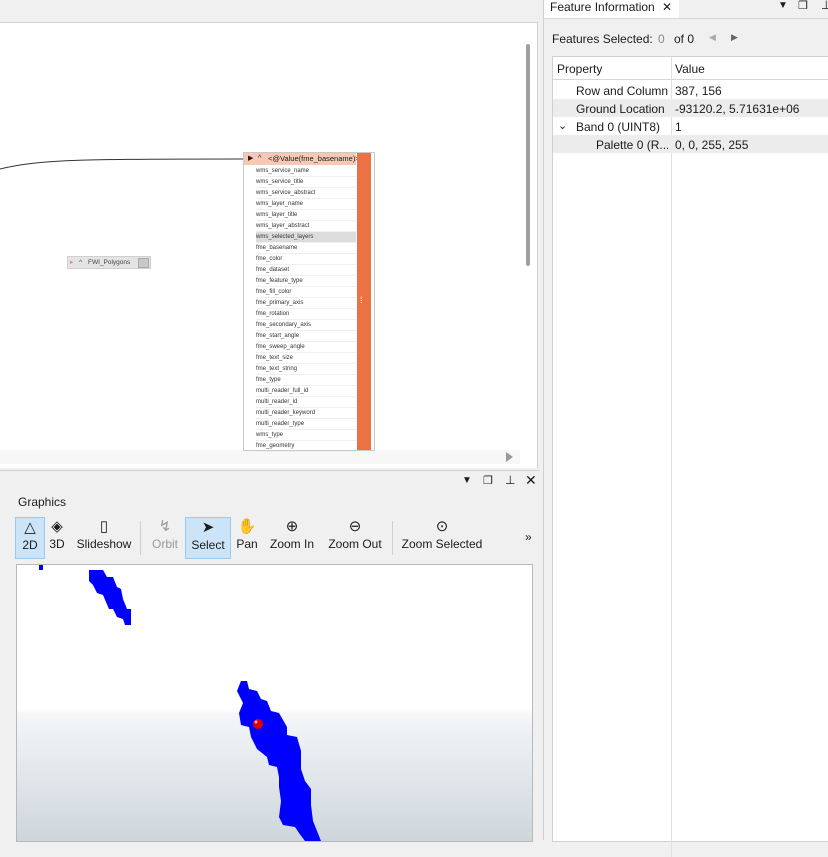 The width and height of the screenshot is (828, 857). Describe the element at coordinates (734, 37) in the screenshot. I see `next-feature-icon: ▶` at that location.